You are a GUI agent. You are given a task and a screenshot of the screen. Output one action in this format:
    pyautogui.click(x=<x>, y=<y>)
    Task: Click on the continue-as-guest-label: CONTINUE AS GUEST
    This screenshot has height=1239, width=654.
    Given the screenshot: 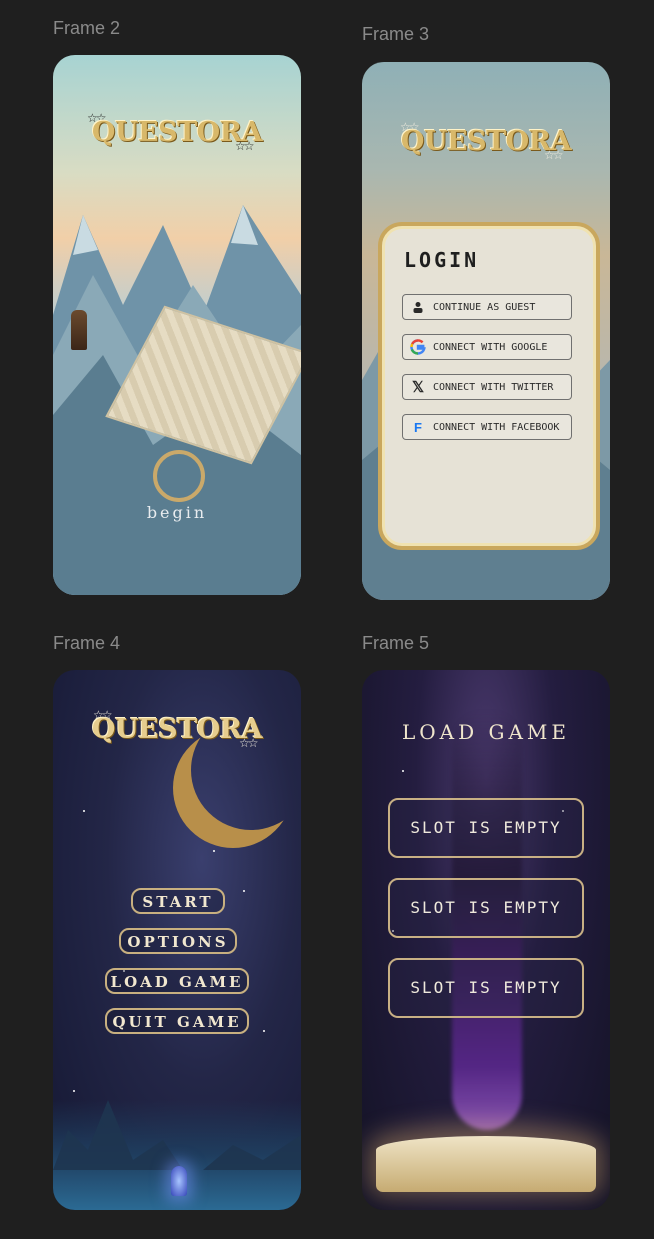 What is the action you would take?
    pyautogui.click(x=484, y=307)
    